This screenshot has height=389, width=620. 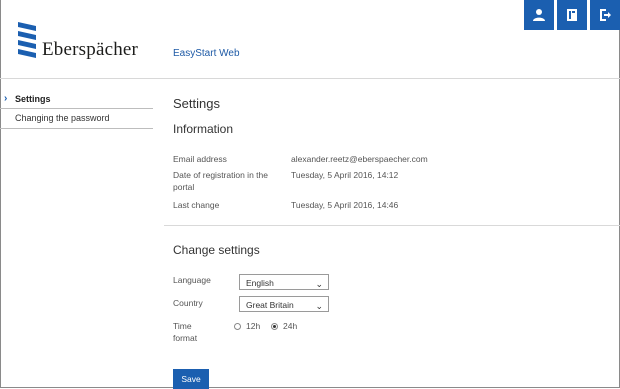 I want to click on section-divider, so click(x=392, y=225).